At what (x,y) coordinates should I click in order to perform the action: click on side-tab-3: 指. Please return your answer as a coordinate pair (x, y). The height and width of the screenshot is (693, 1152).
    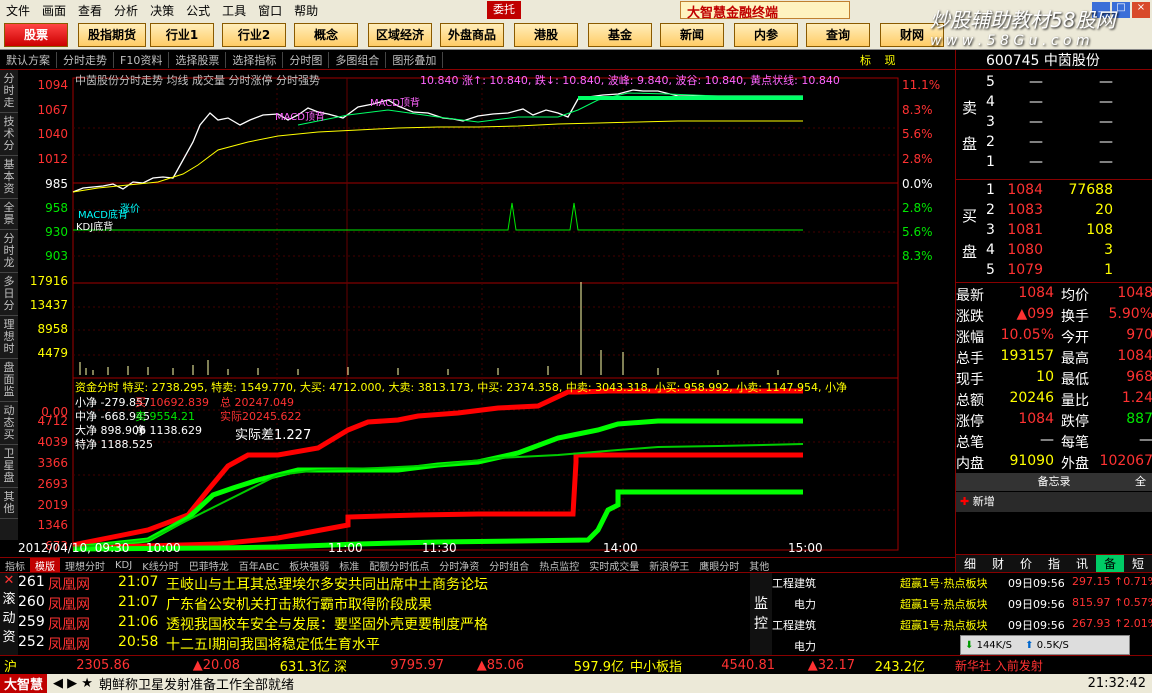
    Looking at the image, I should click on (1054, 563).